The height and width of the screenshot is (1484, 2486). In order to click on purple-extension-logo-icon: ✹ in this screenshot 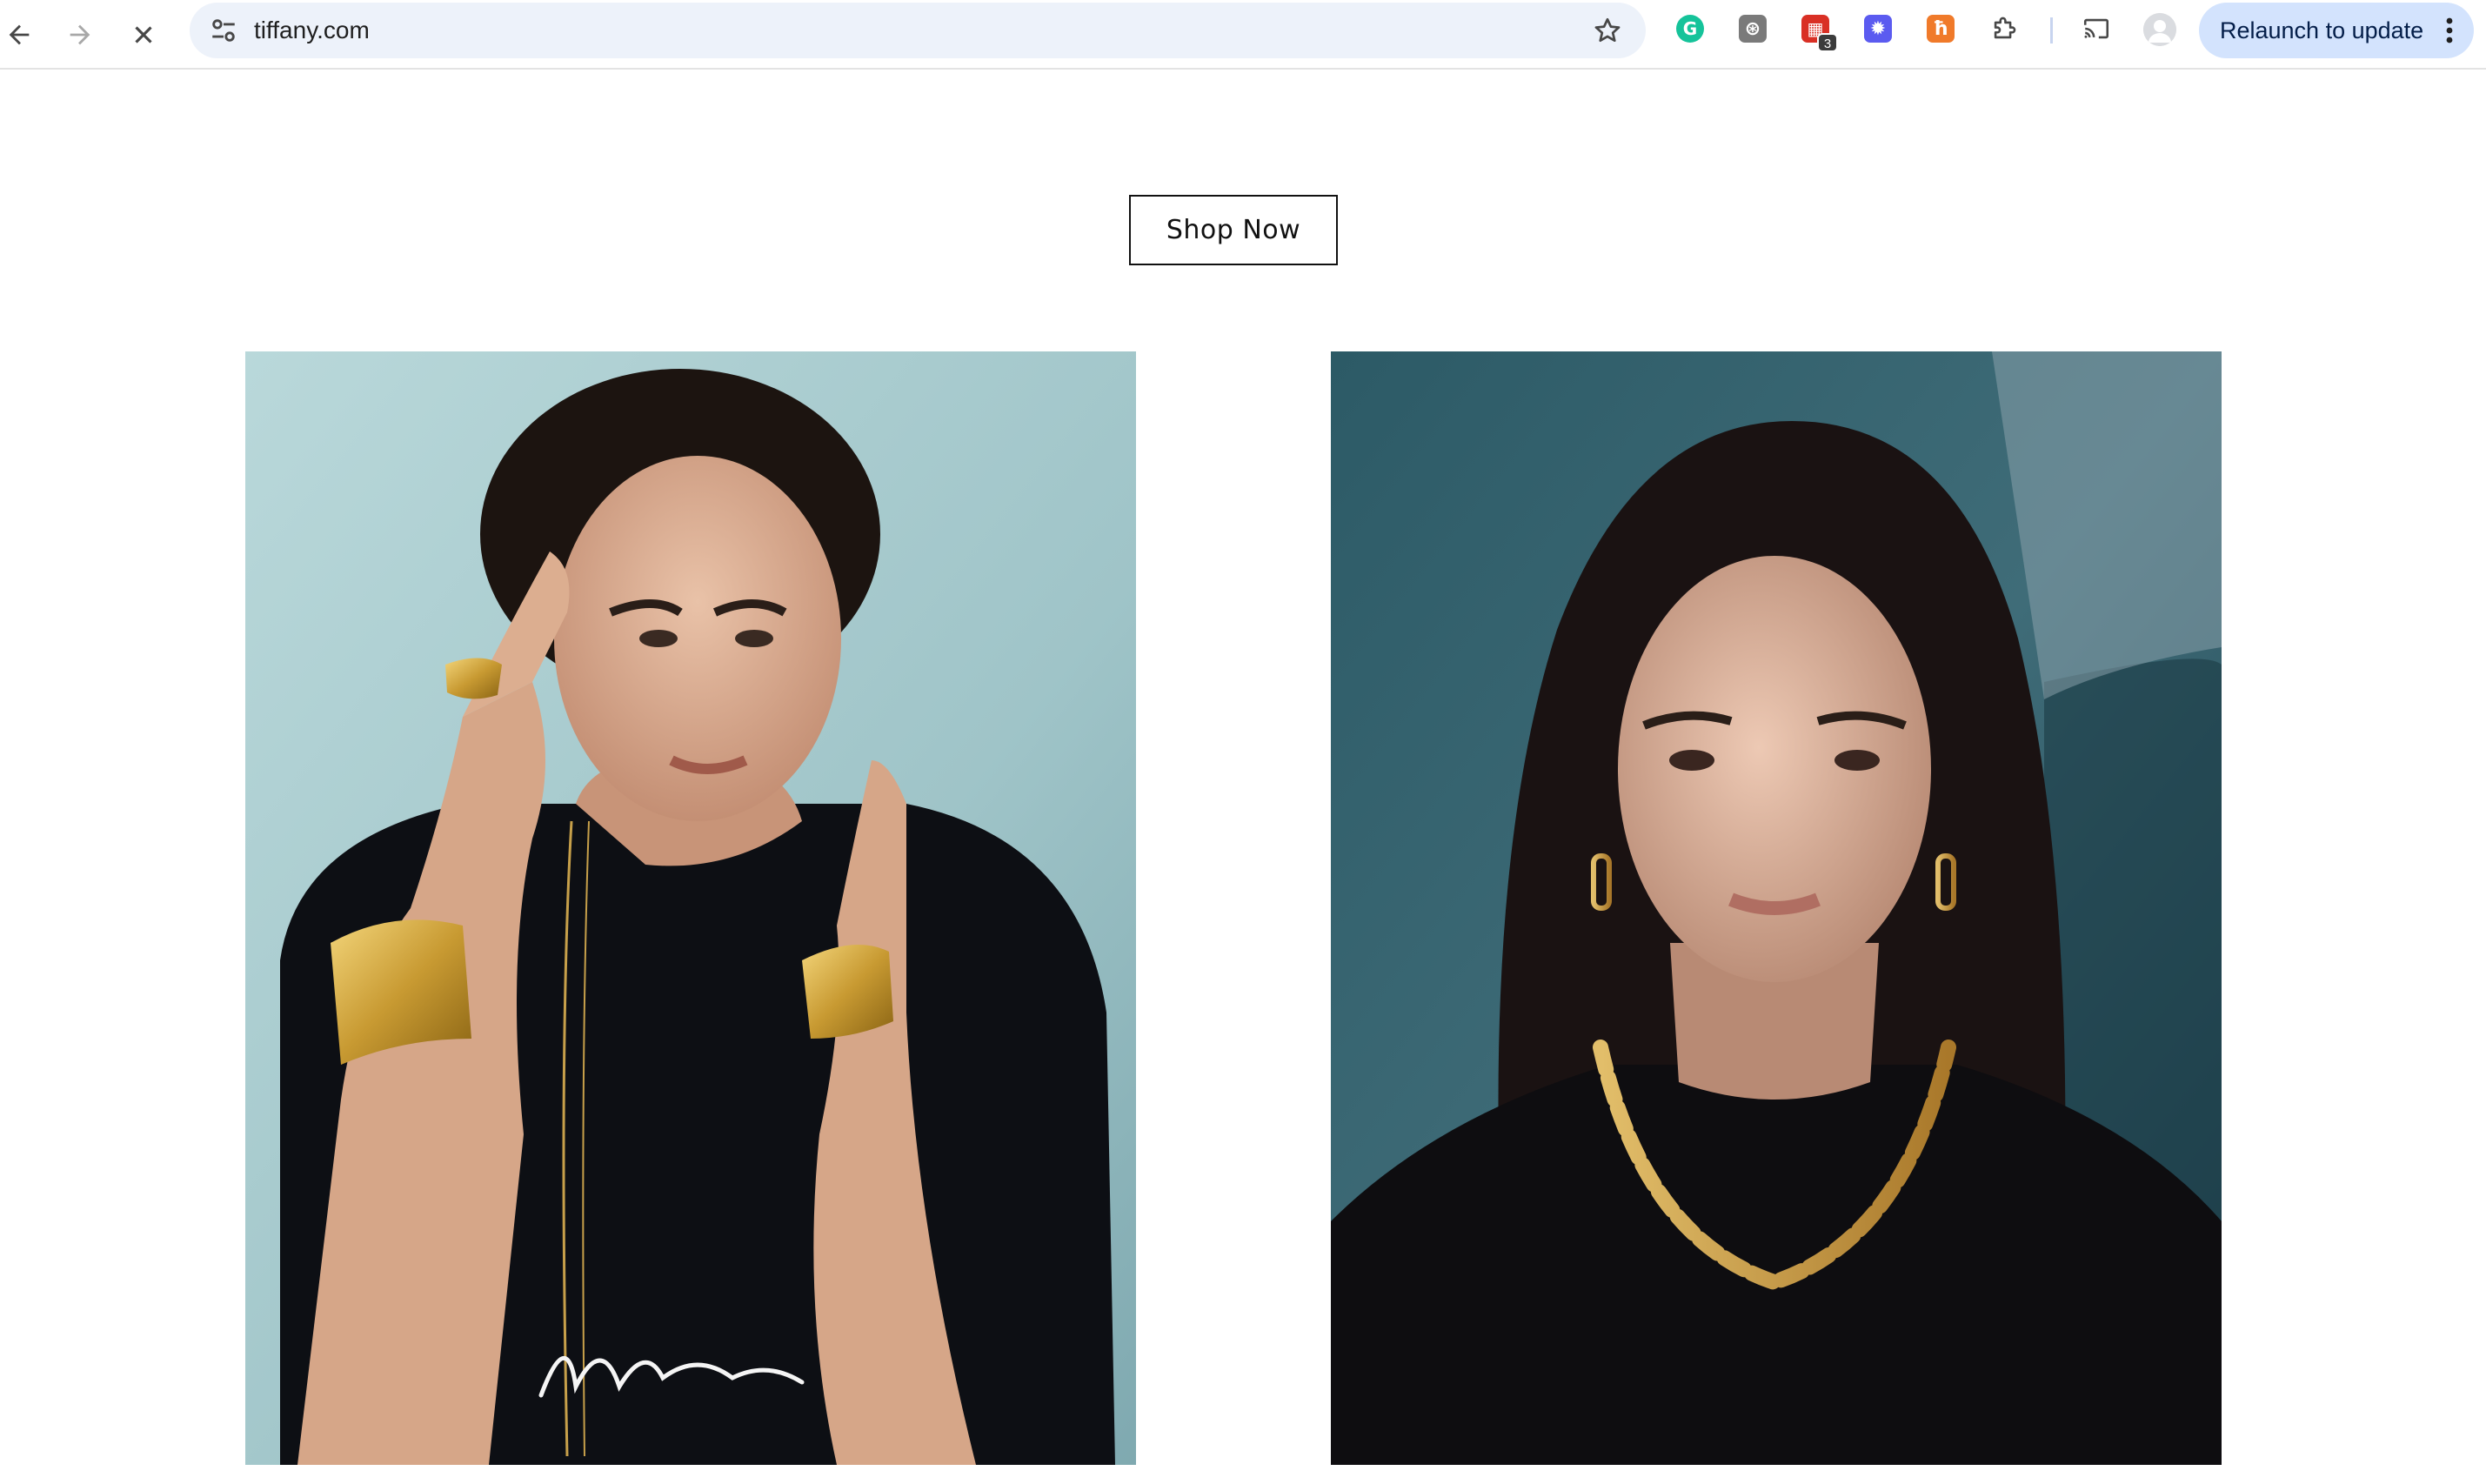, I will do `click(1878, 29)`.